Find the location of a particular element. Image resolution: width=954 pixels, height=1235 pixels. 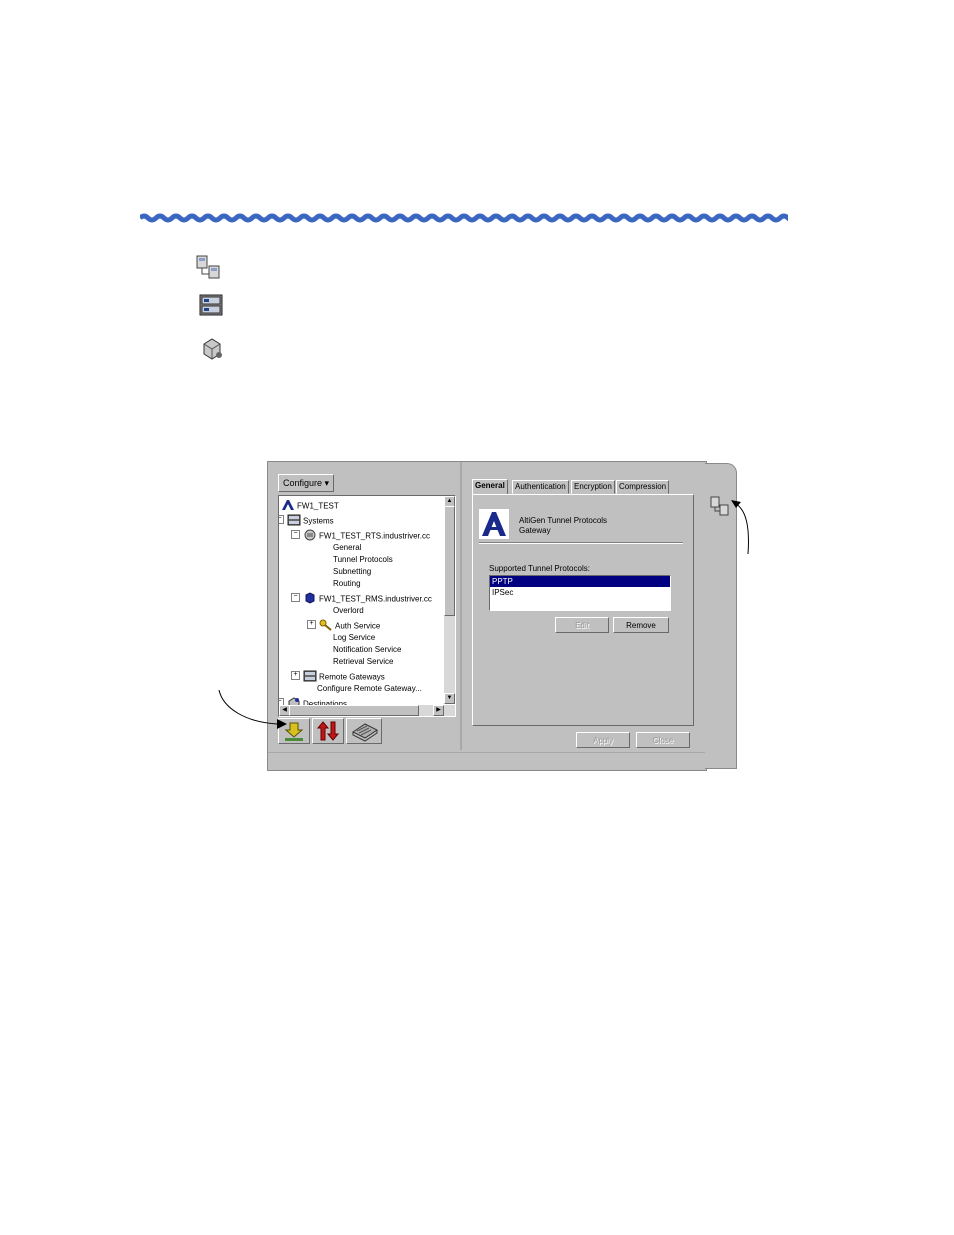

tab-compression: Compression is located at coordinates (643, 487).